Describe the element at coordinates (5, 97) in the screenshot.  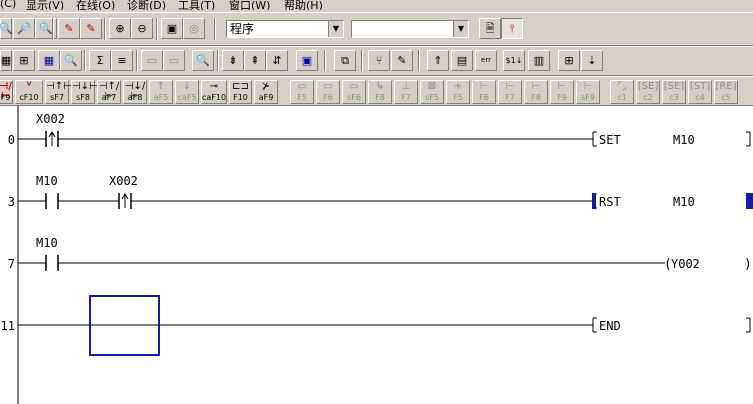
I see `ladder-key-label: F9` at that location.